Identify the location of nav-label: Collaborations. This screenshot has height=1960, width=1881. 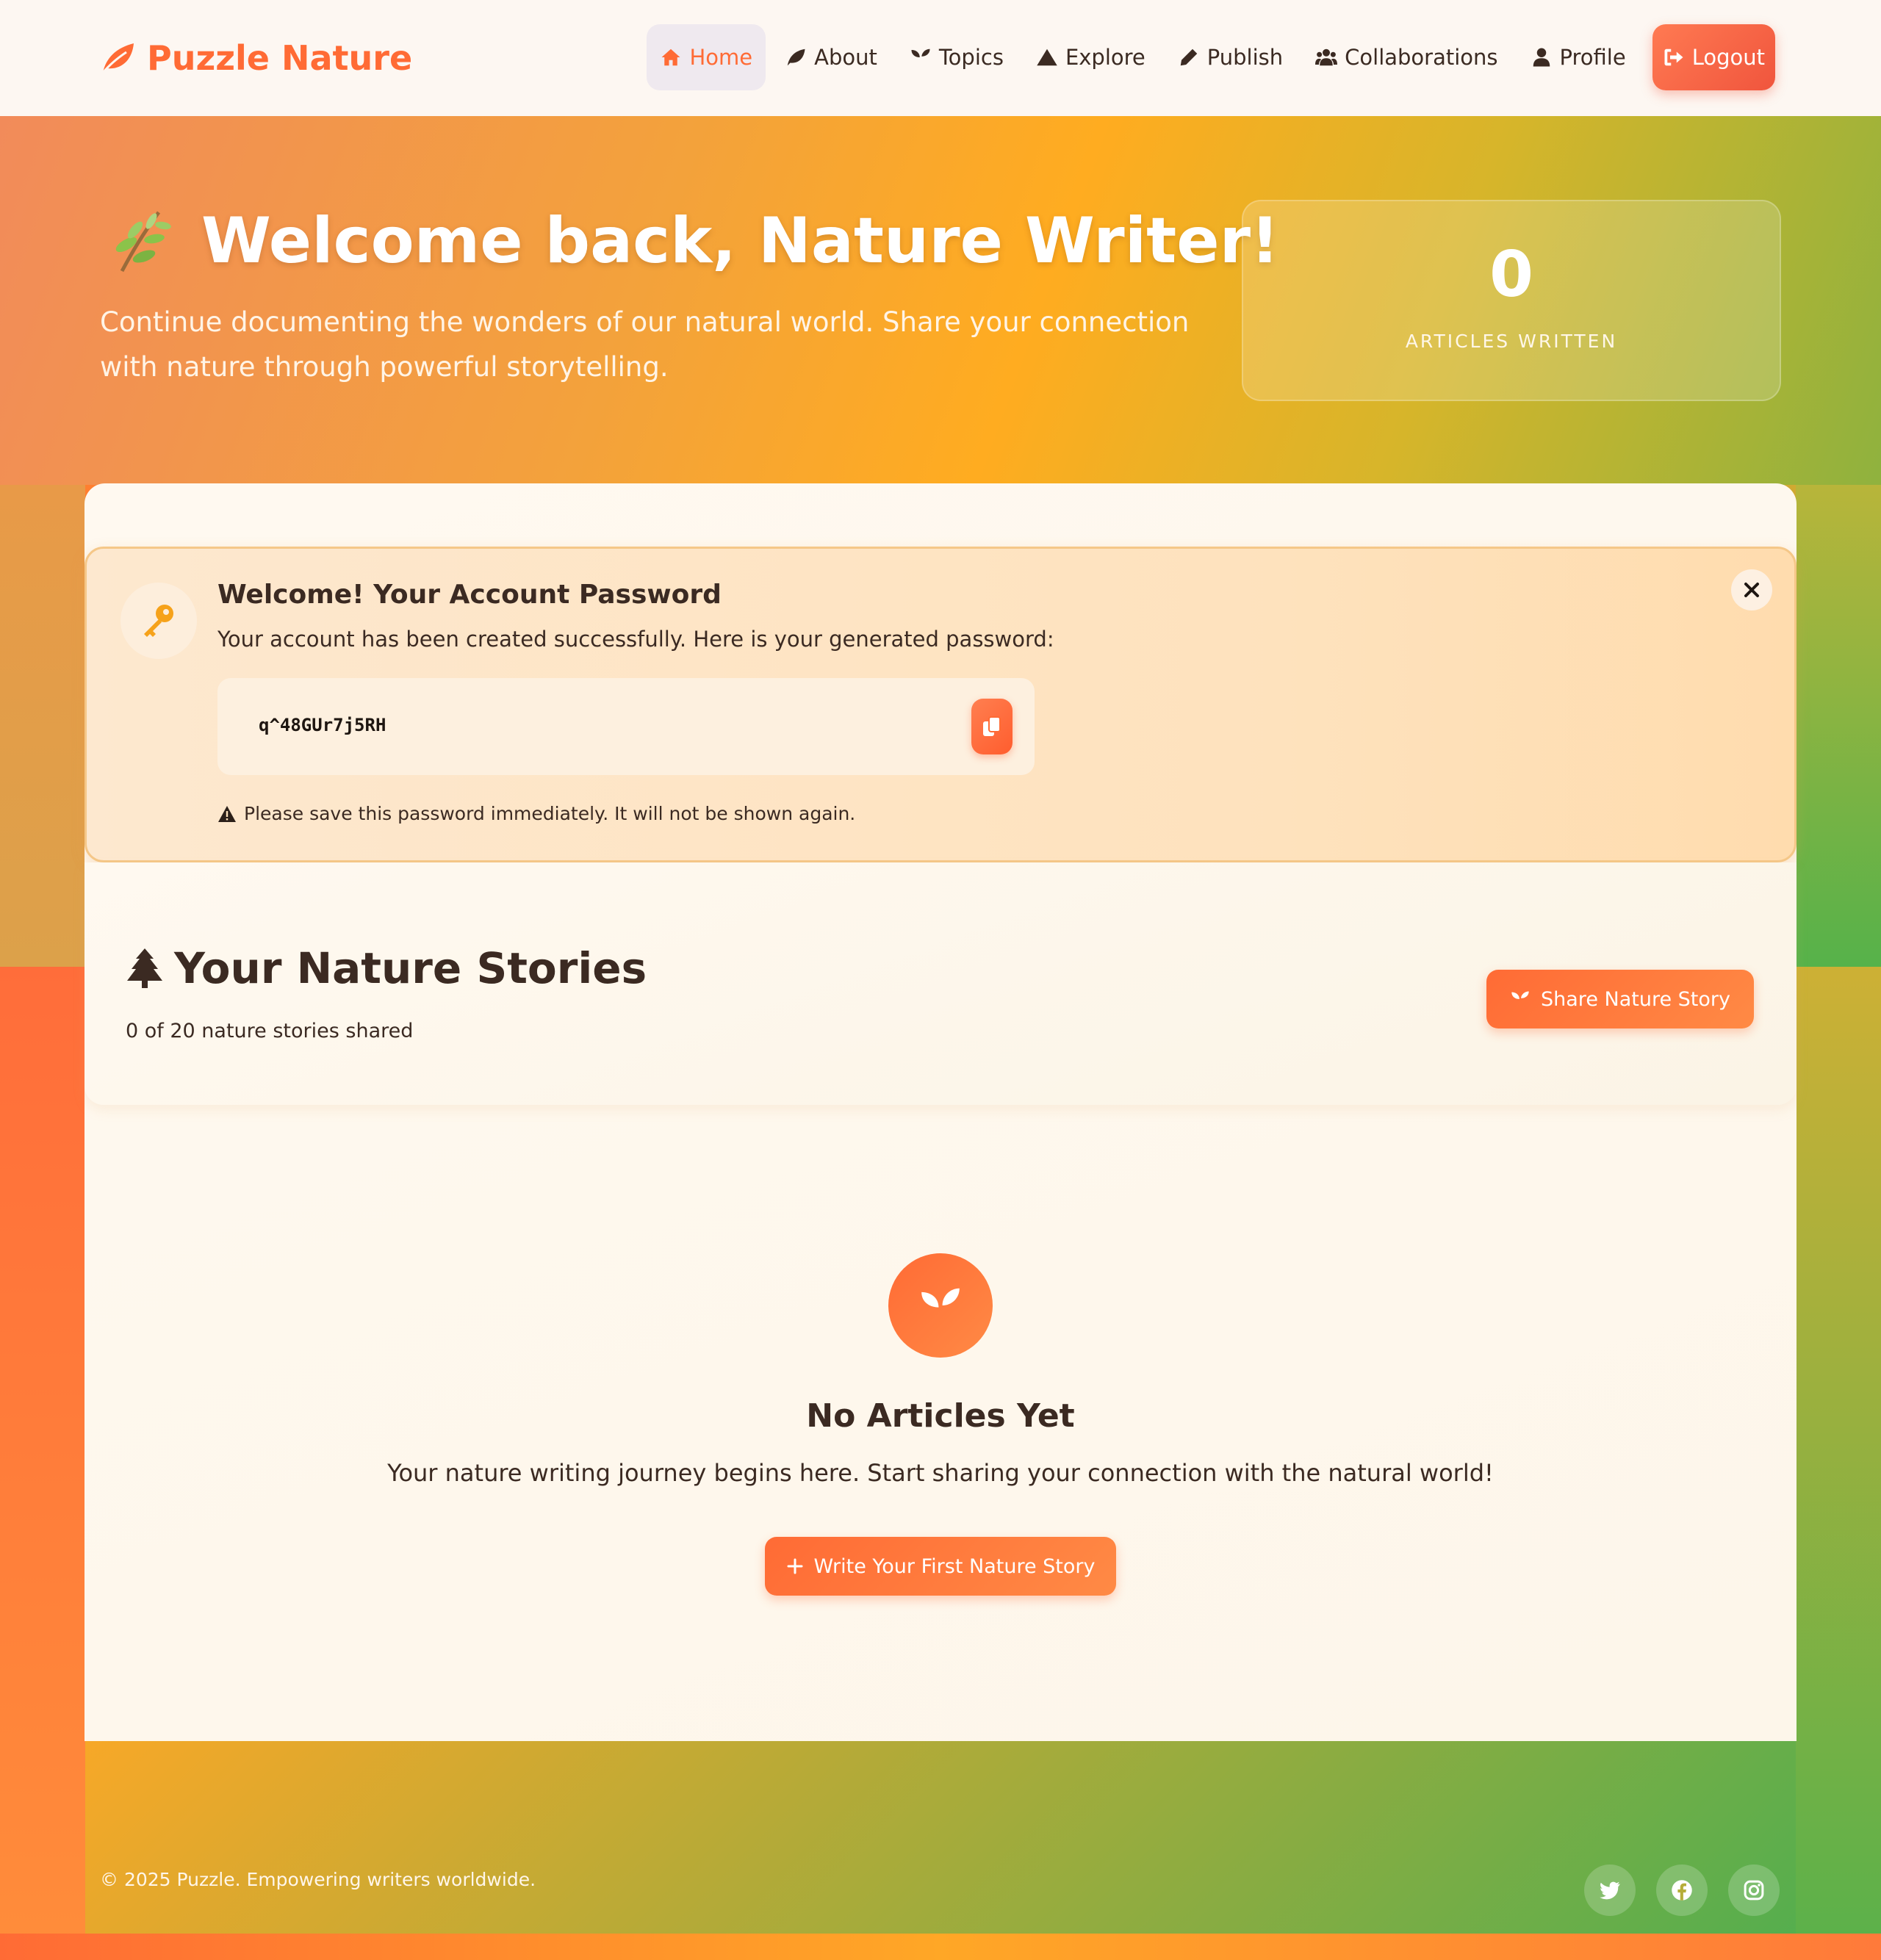
(1421, 57).